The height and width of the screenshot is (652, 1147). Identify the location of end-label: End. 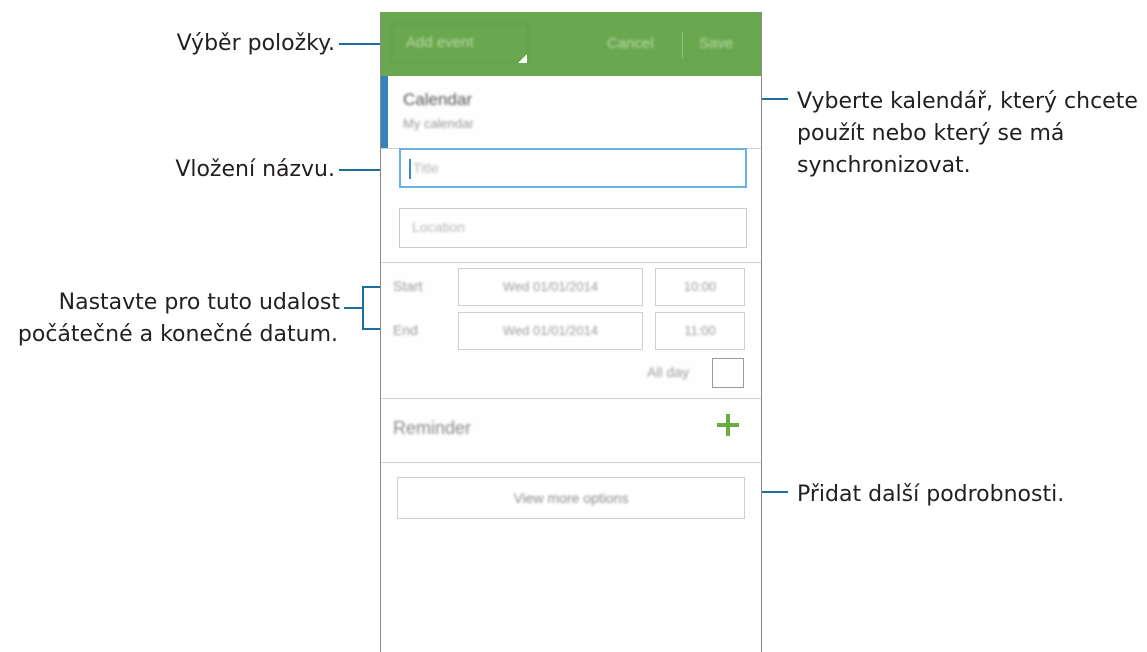
(405, 330).